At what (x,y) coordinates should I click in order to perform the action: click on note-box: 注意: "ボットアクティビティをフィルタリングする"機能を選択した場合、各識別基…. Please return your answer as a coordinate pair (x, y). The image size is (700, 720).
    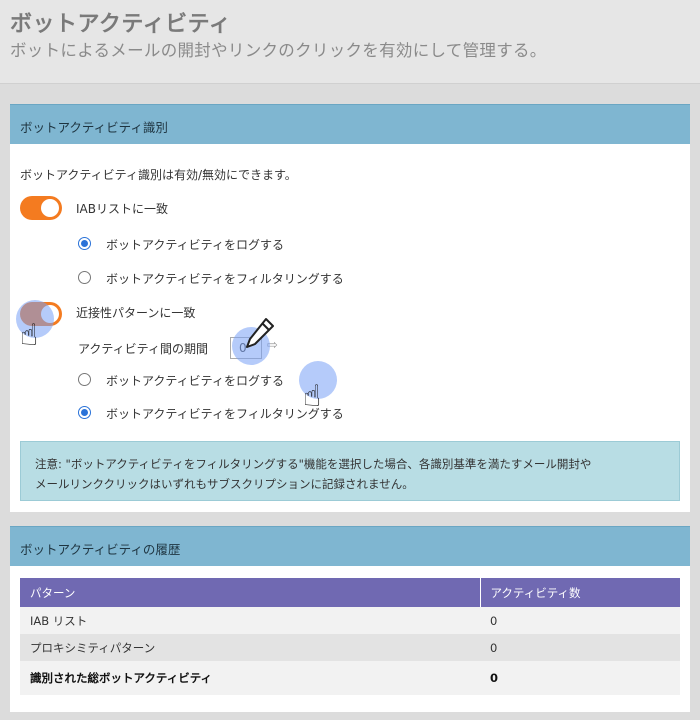
    Looking at the image, I should click on (350, 471).